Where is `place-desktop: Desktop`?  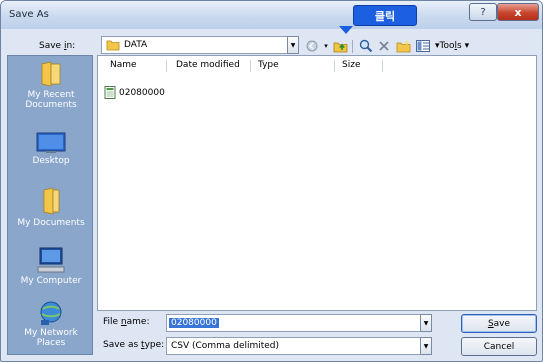 place-desktop: Desktop is located at coordinates (51, 149).